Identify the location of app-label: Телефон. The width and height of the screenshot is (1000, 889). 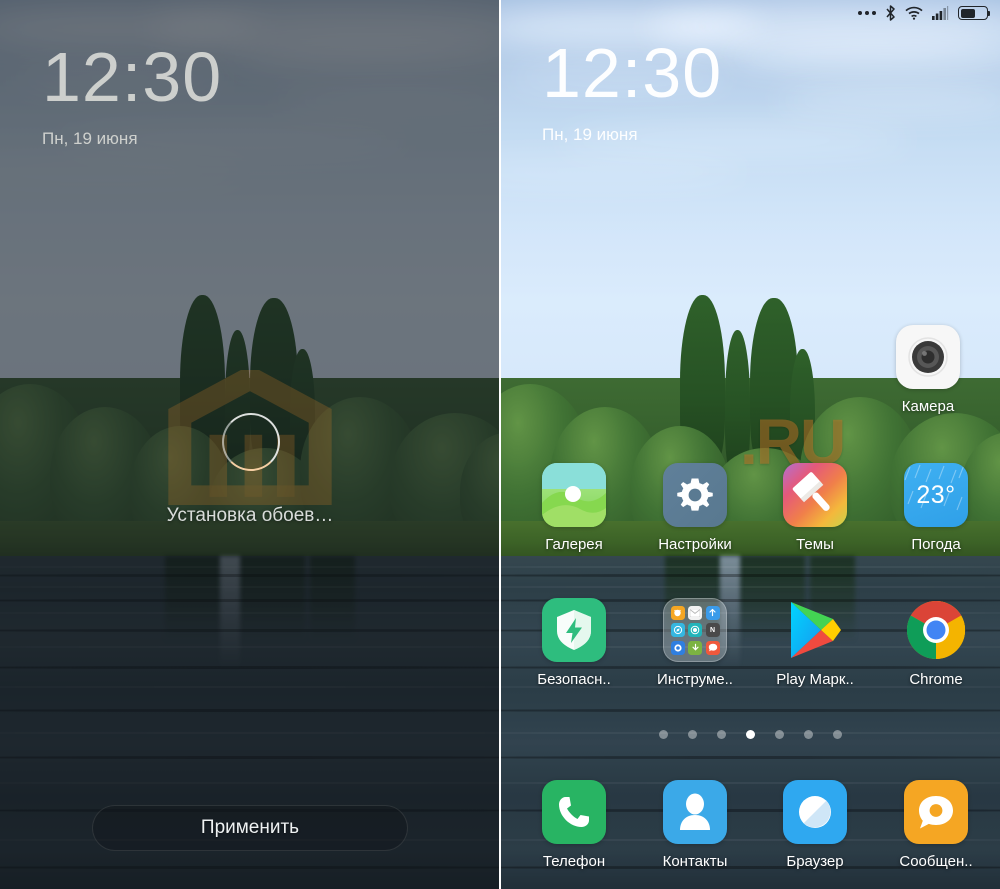
(574, 861).